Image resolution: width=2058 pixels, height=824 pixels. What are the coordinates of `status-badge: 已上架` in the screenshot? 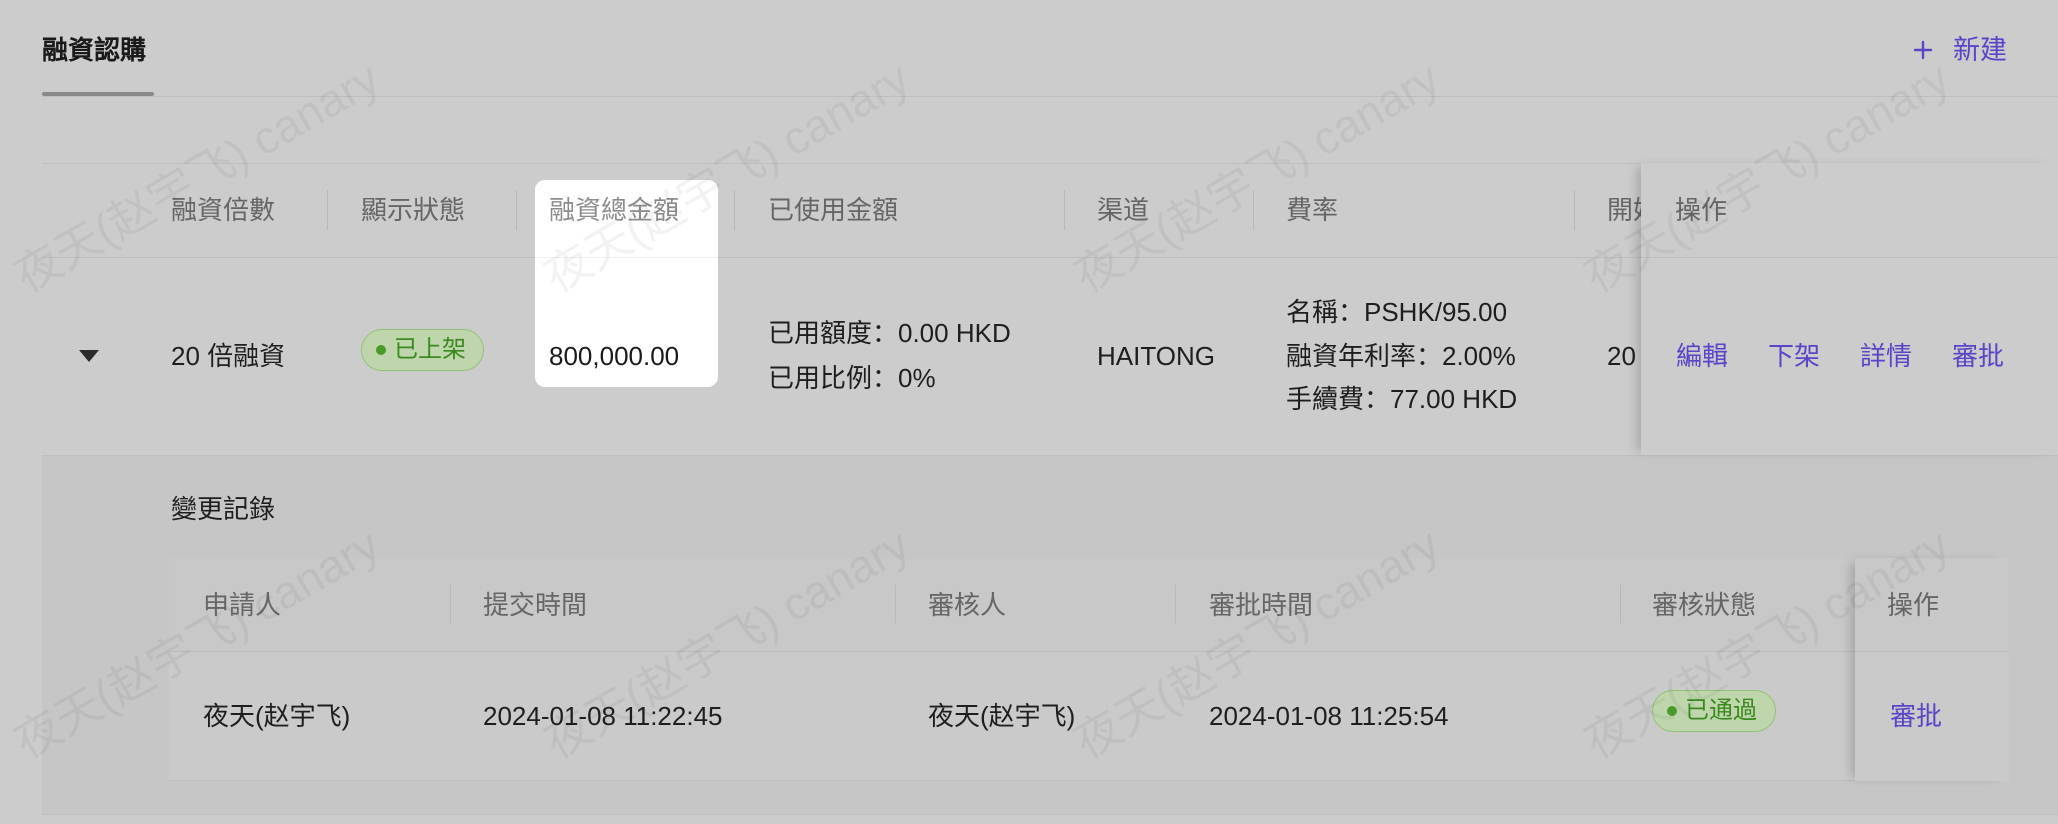 It's located at (422, 350).